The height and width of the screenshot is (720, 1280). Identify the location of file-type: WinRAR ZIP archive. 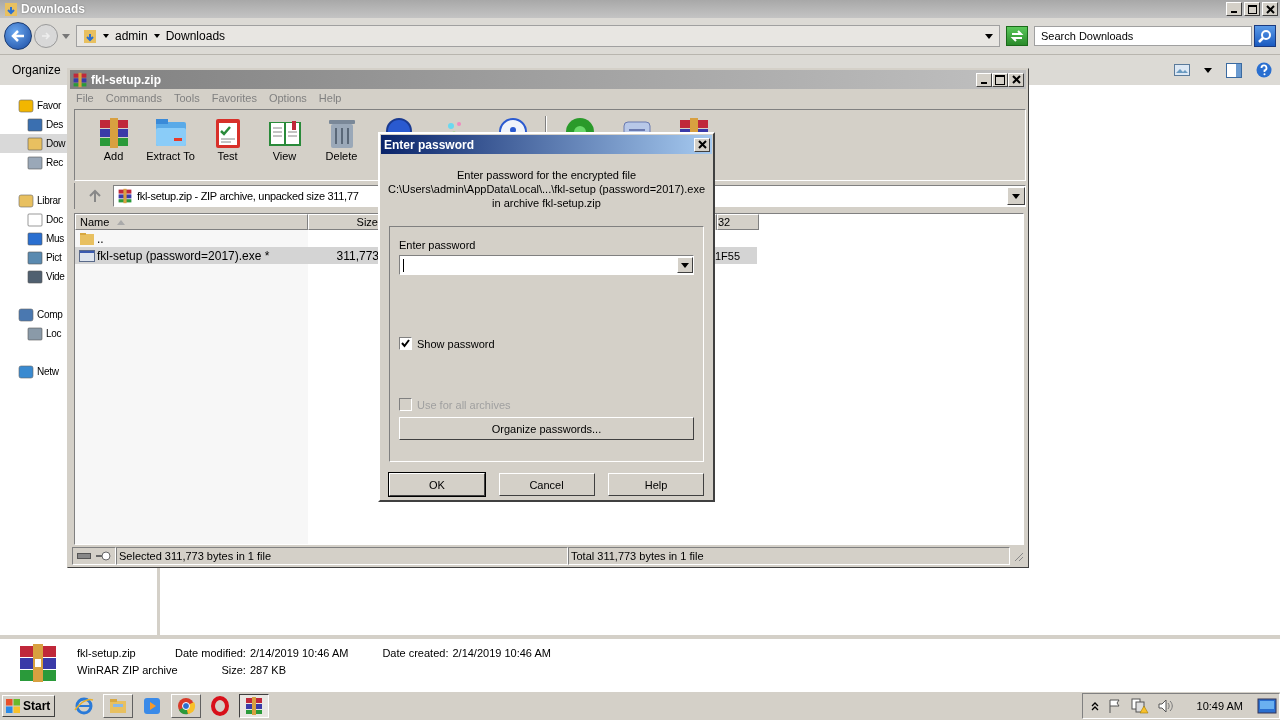
(126, 670).